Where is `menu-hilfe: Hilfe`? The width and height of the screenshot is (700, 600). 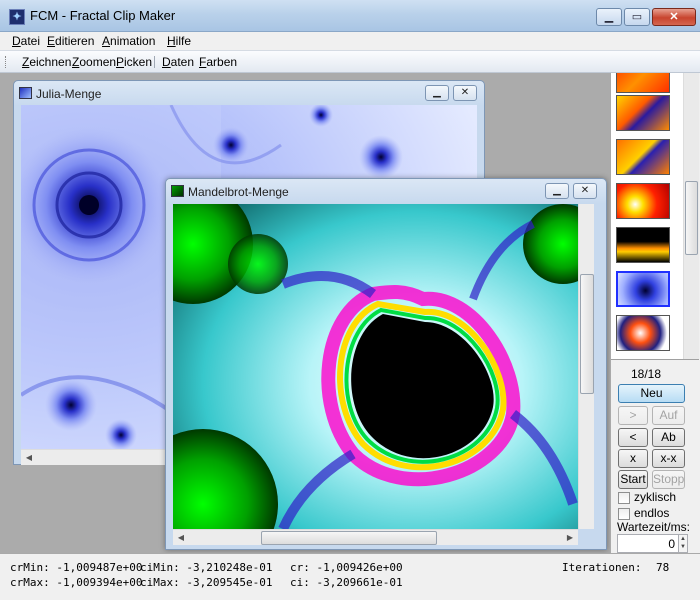 menu-hilfe: Hilfe is located at coordinates (179, 41).